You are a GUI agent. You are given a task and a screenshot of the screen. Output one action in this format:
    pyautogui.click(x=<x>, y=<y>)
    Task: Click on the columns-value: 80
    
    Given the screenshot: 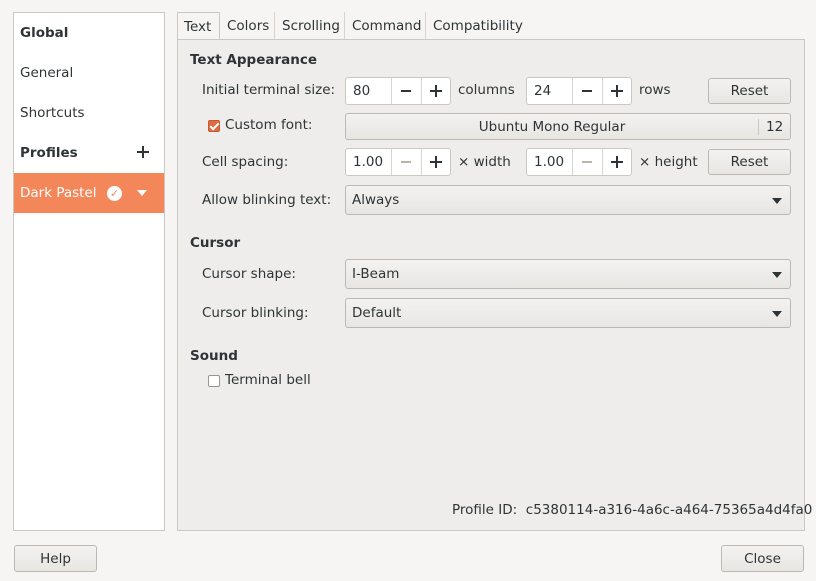 What is the action you would take?
    pyautogui.click(x=368, y=91)
    